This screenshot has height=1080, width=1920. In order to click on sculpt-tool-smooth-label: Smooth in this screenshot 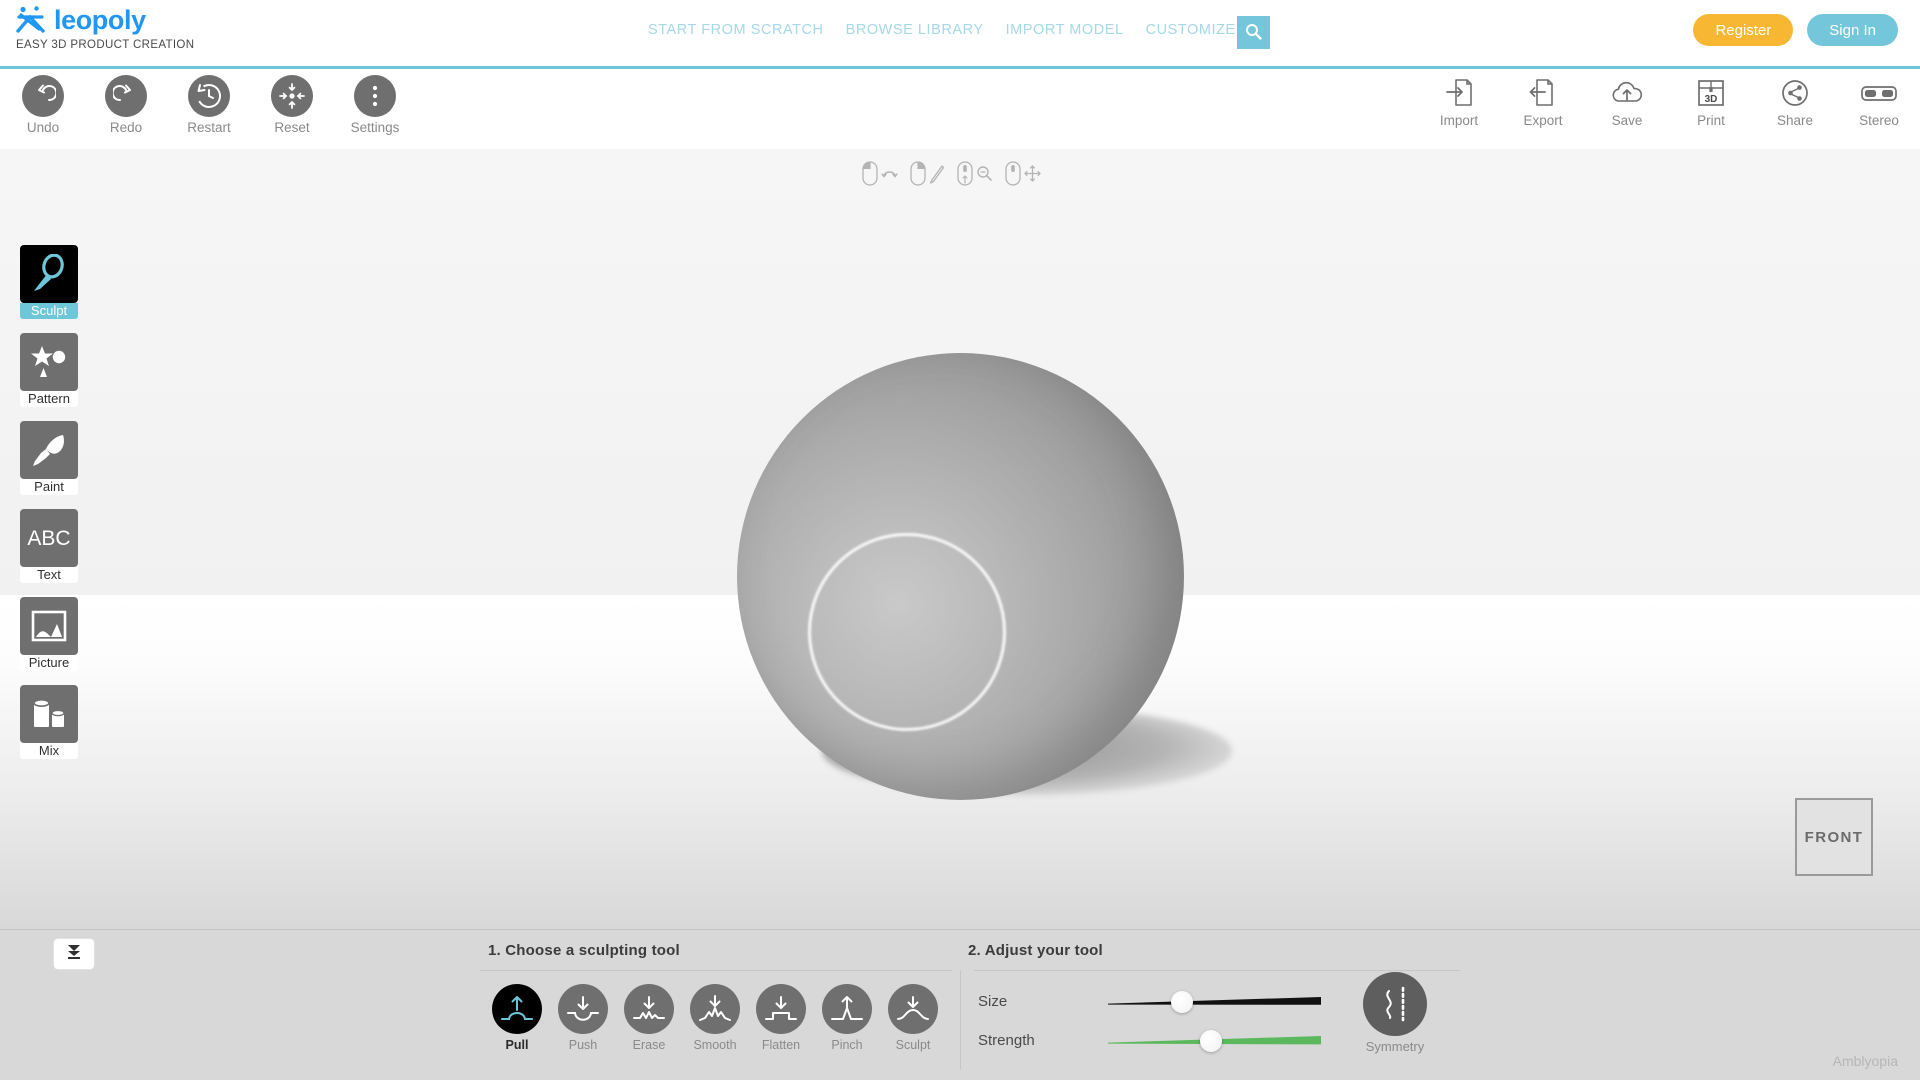, I will do `click(715, 1045)`.